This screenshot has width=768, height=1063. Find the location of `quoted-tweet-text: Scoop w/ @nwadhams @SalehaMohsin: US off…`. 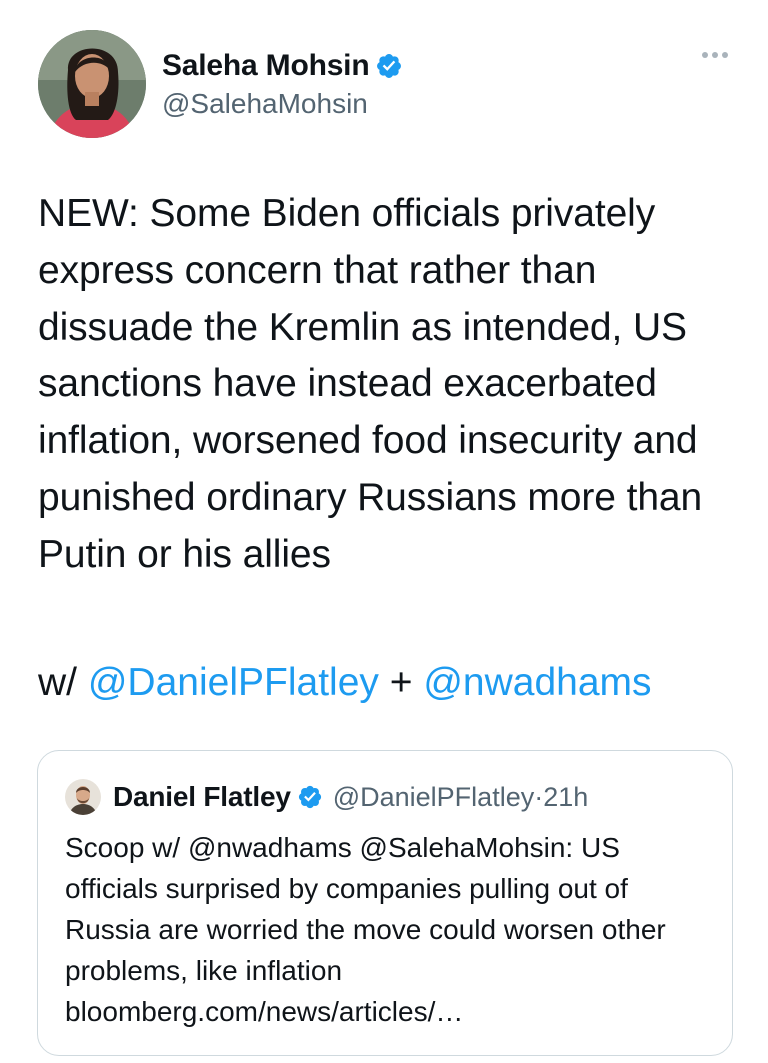

quoted-tweet-text: Scoop w/ @nwadhams @SalehaMohsin: US off… is located at coordinates (365, 929).